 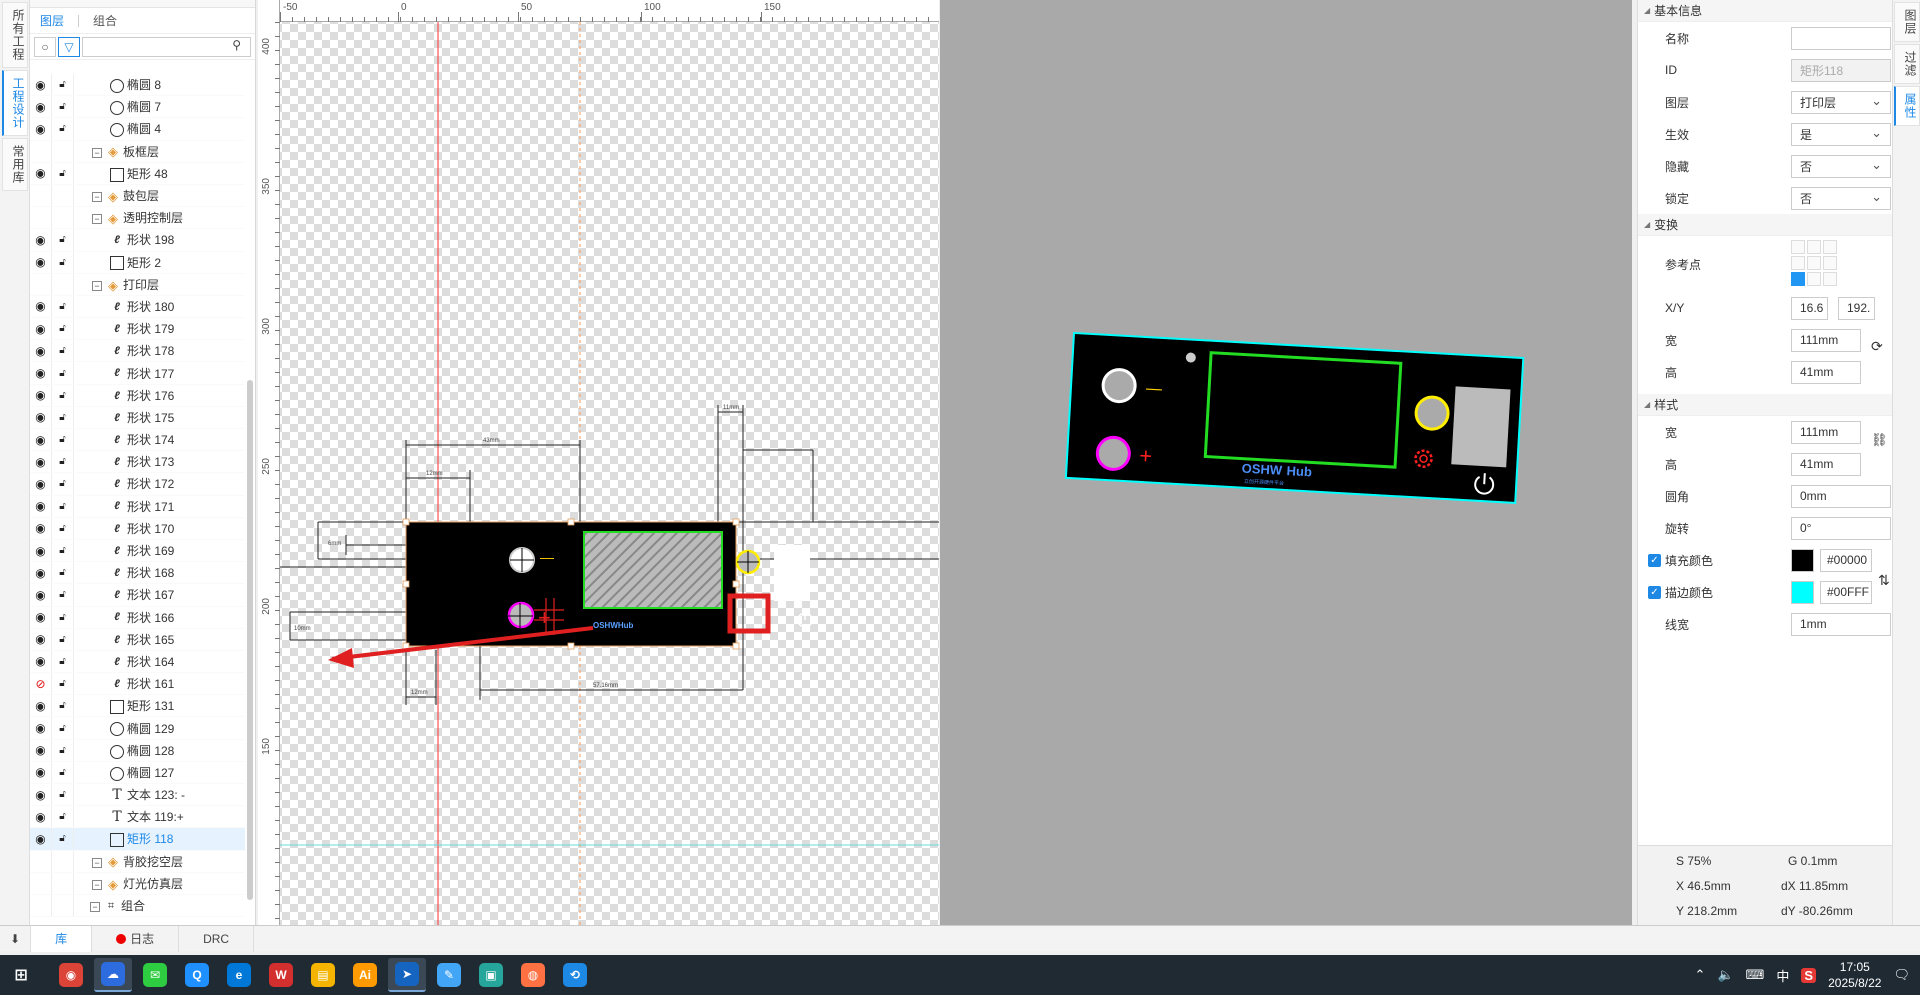 What do you see at coordinates (41, 684) in the screenshot?
I see `eye-hidden-icon: ⊘` at bounding box center [41, 684].